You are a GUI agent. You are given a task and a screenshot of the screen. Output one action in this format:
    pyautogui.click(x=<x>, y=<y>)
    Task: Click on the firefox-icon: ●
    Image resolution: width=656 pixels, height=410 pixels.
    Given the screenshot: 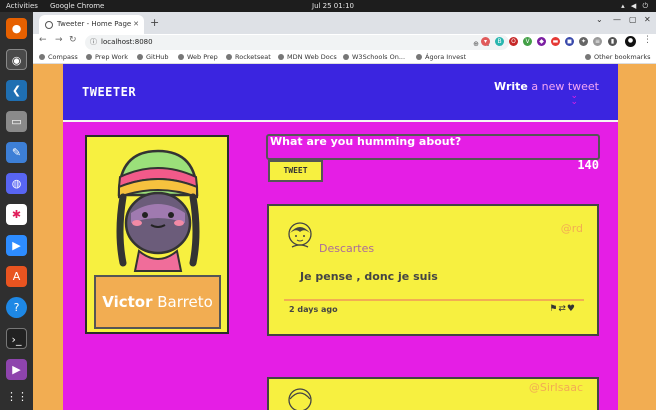 What is the action you would take?
    pyautogui.click(x=16, y=28)
    